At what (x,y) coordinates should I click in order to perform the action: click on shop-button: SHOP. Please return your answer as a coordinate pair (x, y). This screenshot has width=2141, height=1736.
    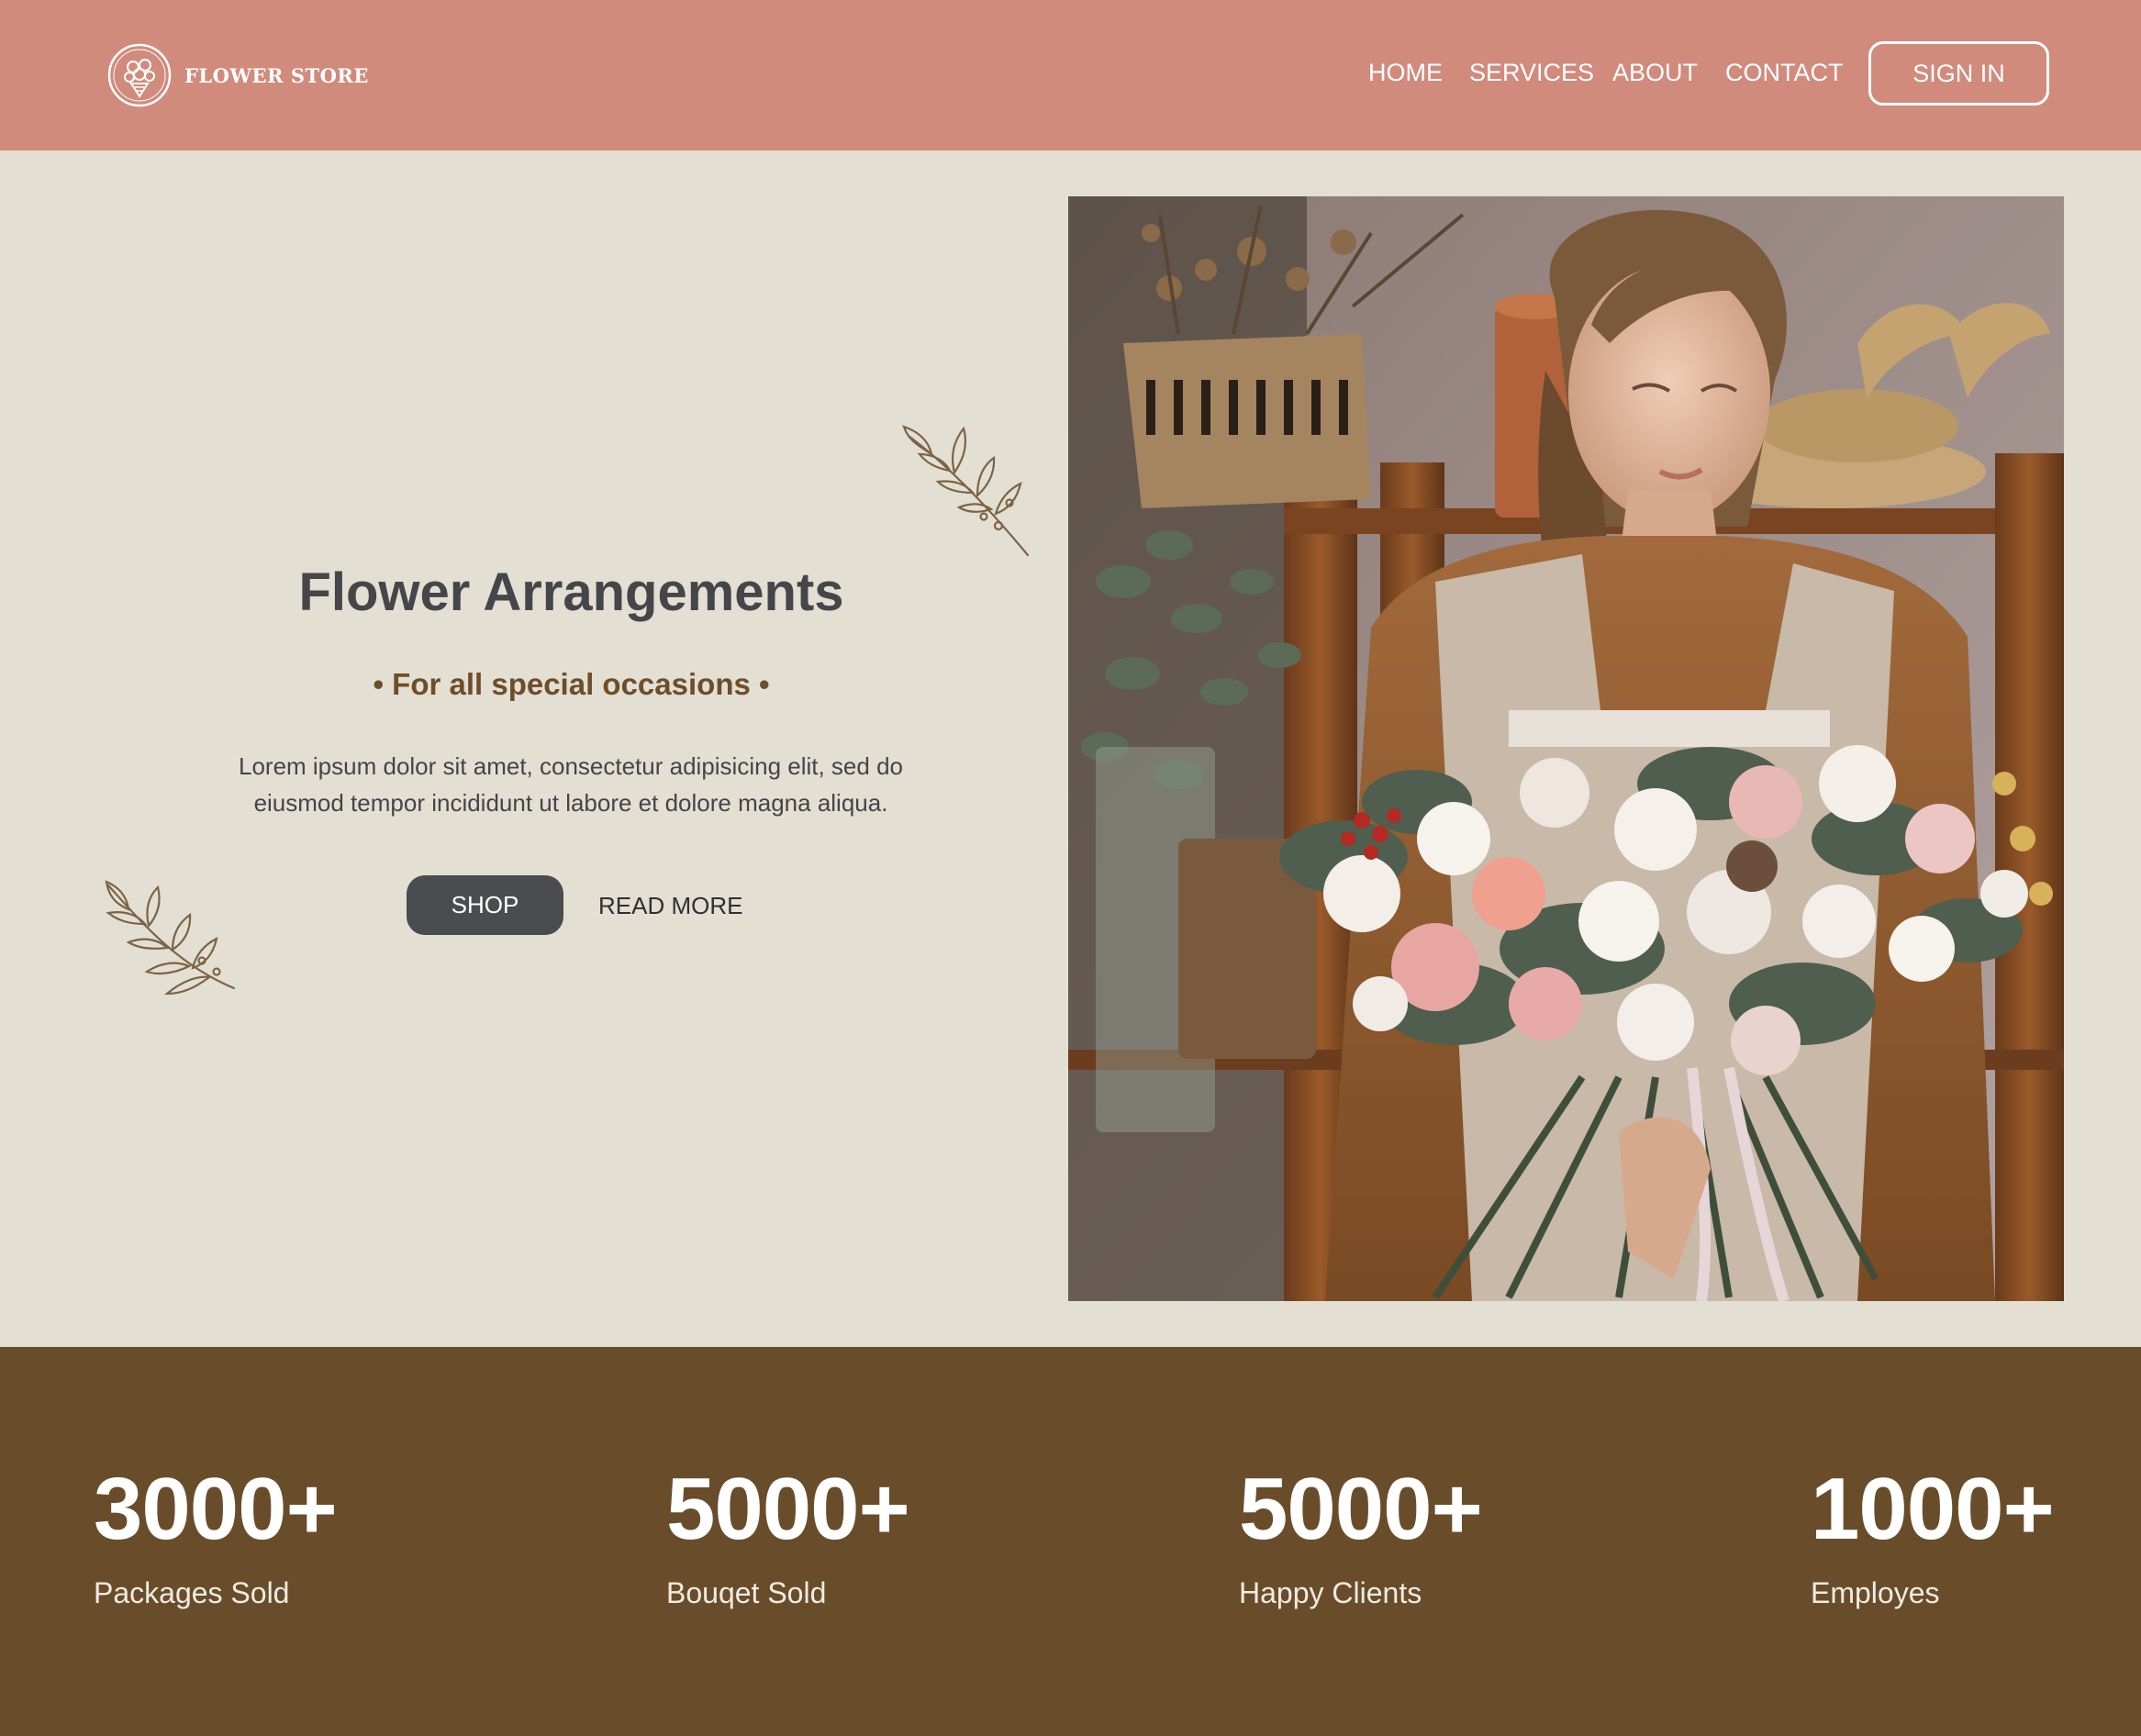
    Looking at the image, I should click on (485, 905).